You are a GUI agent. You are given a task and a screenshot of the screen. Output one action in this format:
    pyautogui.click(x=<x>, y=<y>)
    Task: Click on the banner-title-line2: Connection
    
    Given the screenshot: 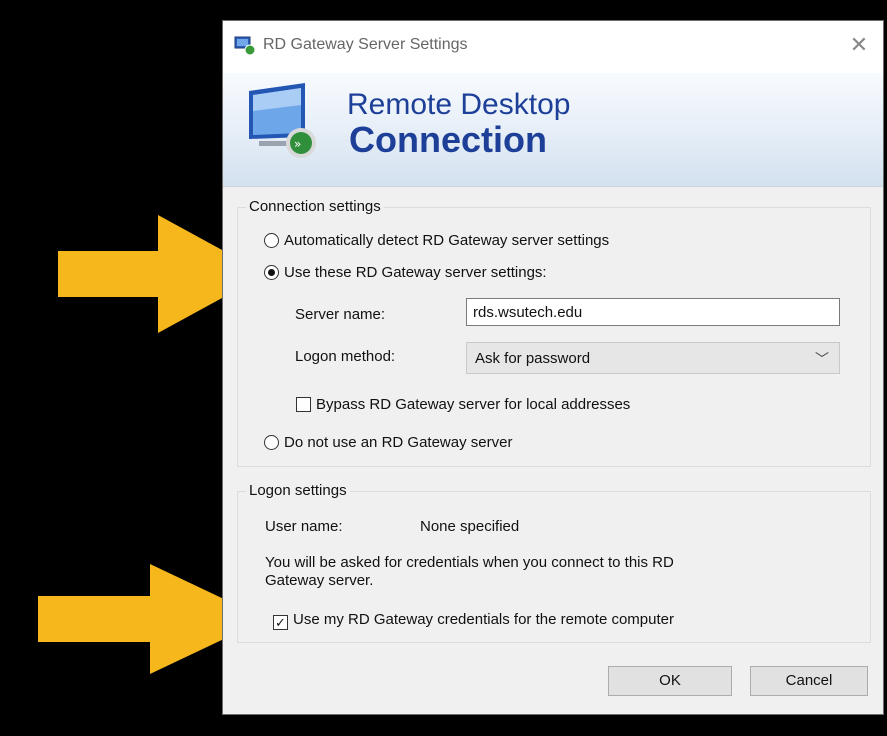 What is the action you would take?
    pyautogui.click(x=448, y=139)
    